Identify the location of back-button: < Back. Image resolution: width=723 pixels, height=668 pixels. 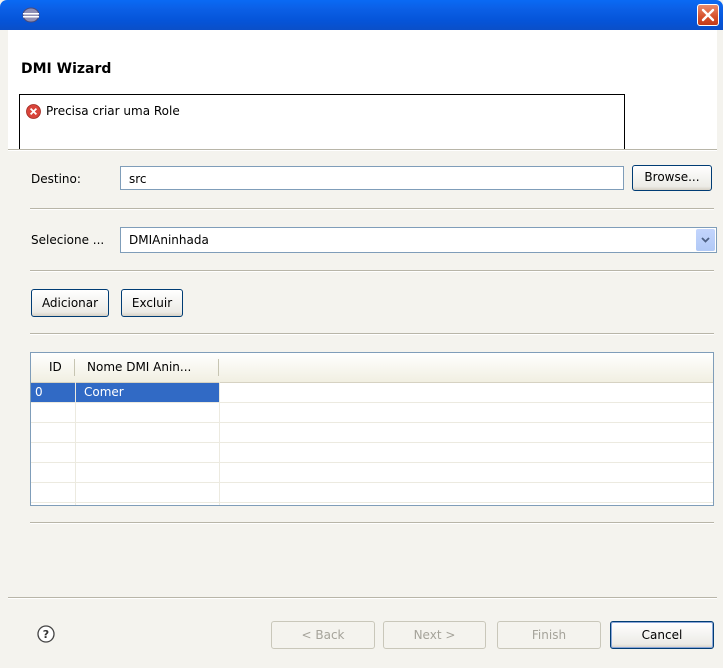
(323, 635).